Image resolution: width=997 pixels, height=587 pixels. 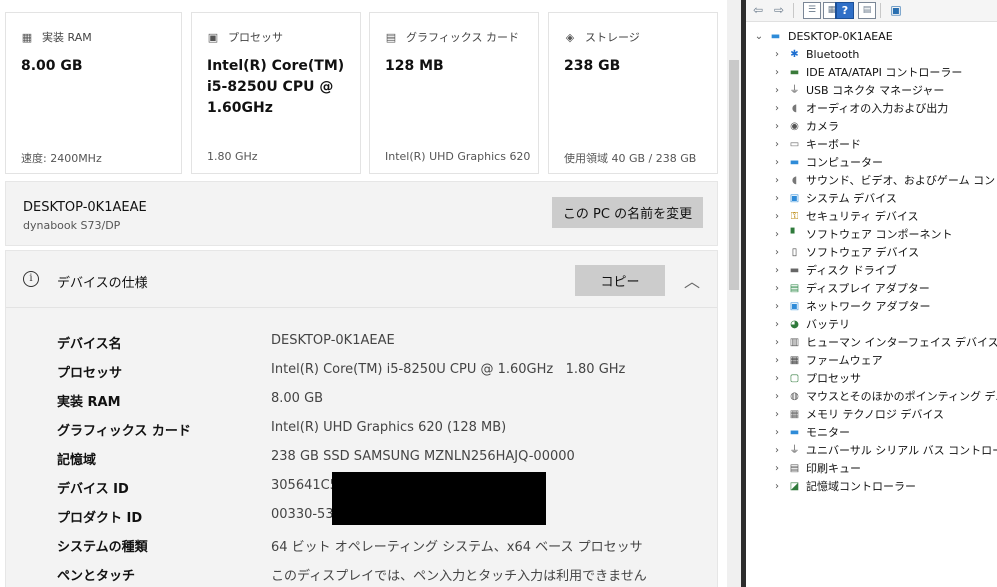 I want to click on spec-key: 記憶域, so click(x=77, y=460).